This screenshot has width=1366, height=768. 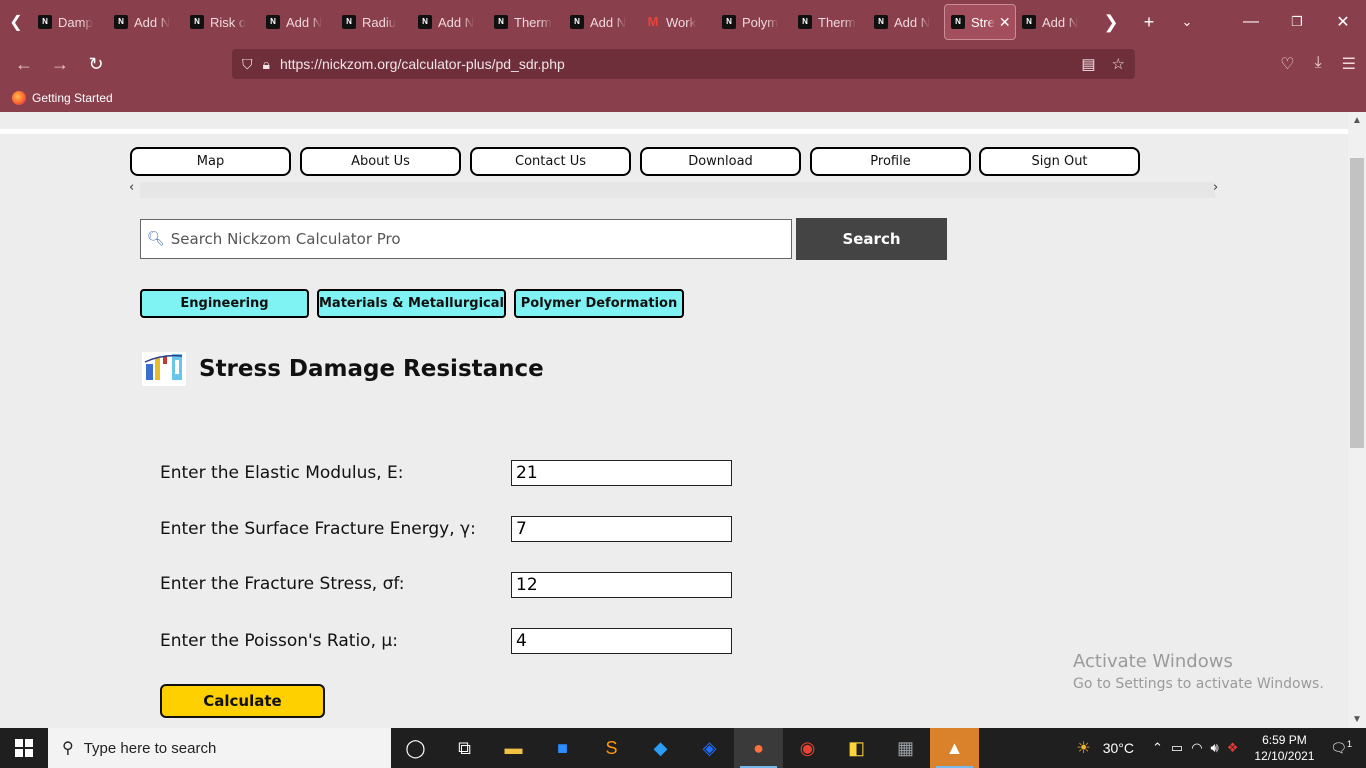 I want to click on menu-icon: ☰, so click(x=1349, y=64).